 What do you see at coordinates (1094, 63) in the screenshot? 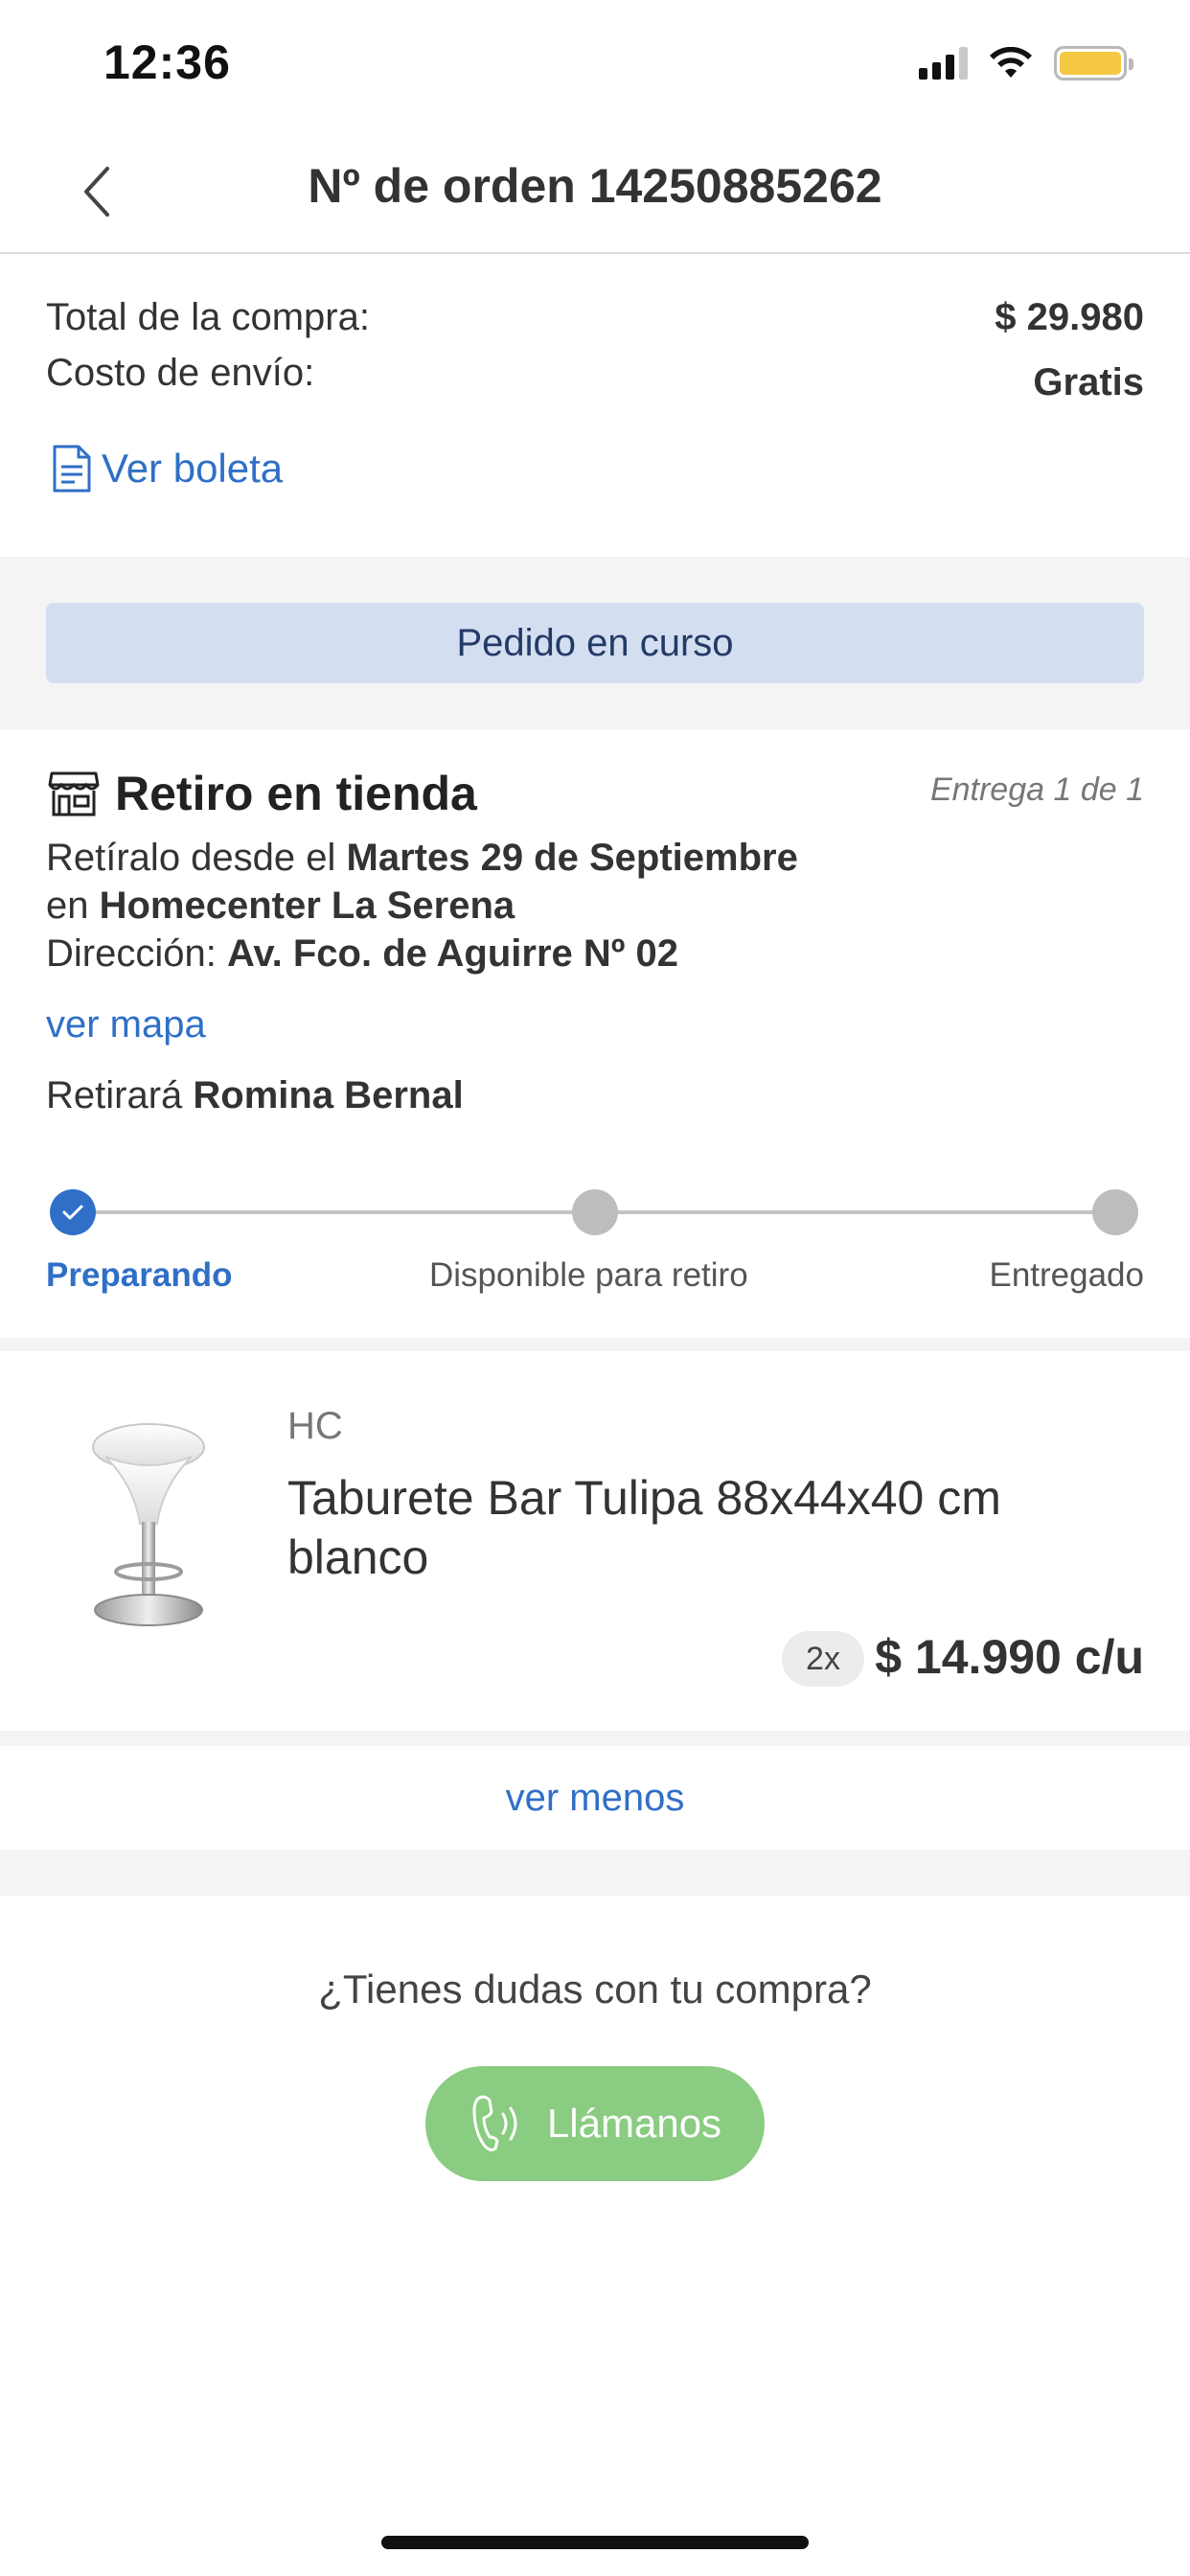
I see `battery-icon` at bounding box center [1094, 63].